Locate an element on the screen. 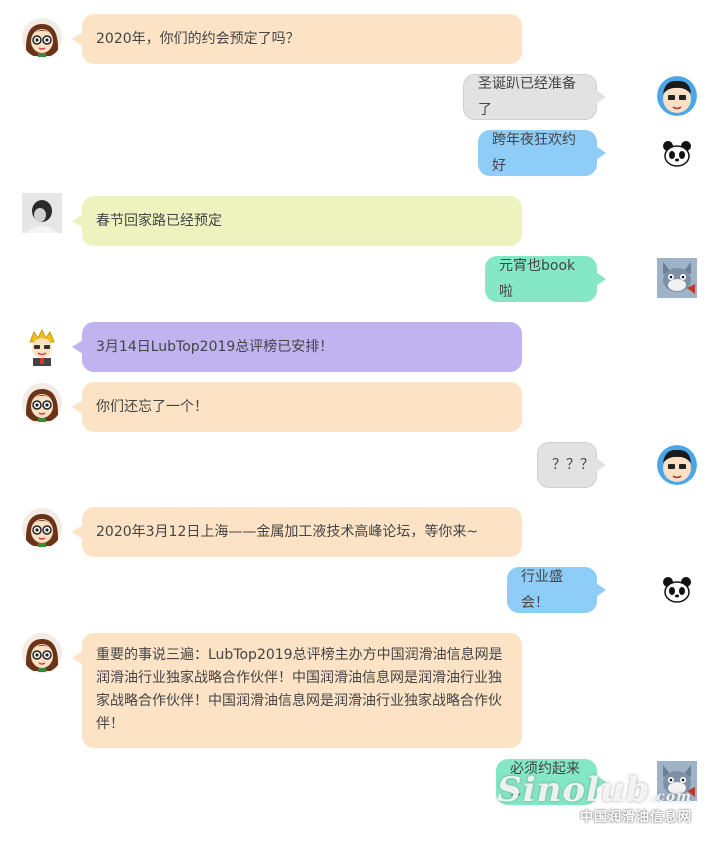 The image size is (714, 843). message-text: 2020年3月12日上海——金属加工液技术高峰论坛，等你来~ is located at coordinates (287, 532).